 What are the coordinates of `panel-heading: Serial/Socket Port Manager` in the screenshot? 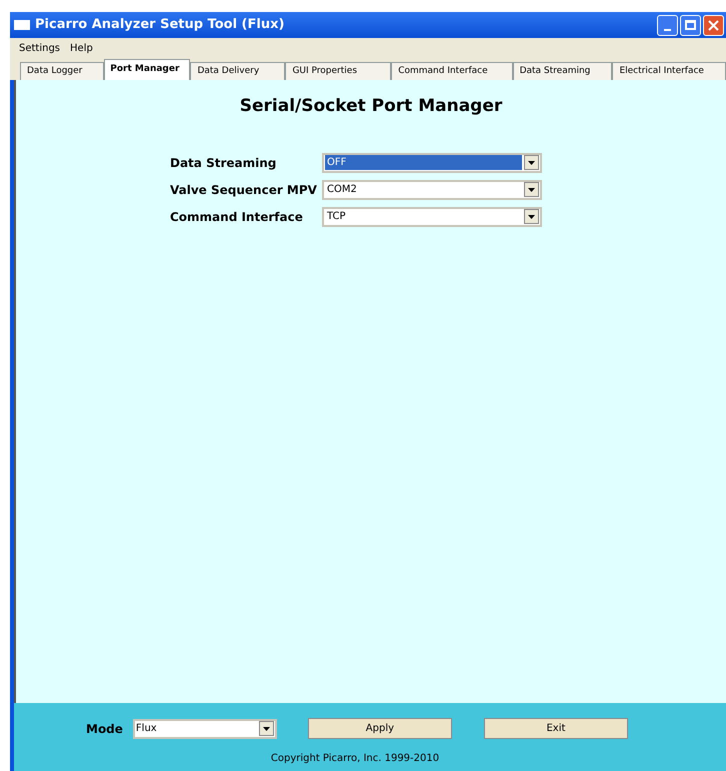 It's located at (371, 106).